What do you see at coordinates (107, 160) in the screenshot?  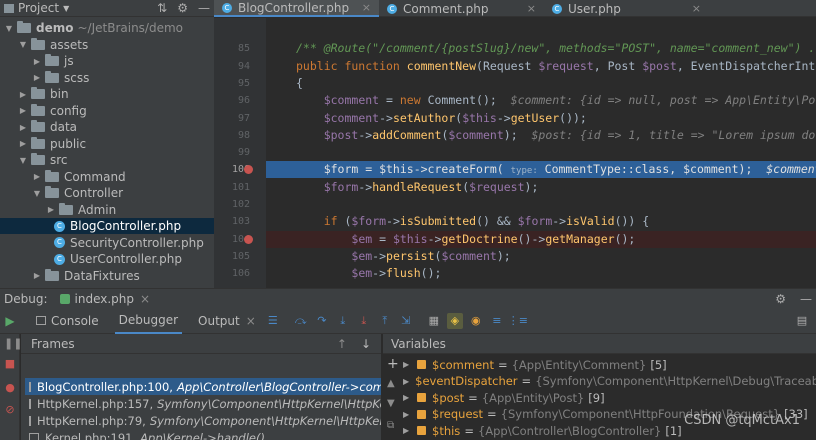 I see `tree-item: ▼ src` at bounding box center [107, 160].